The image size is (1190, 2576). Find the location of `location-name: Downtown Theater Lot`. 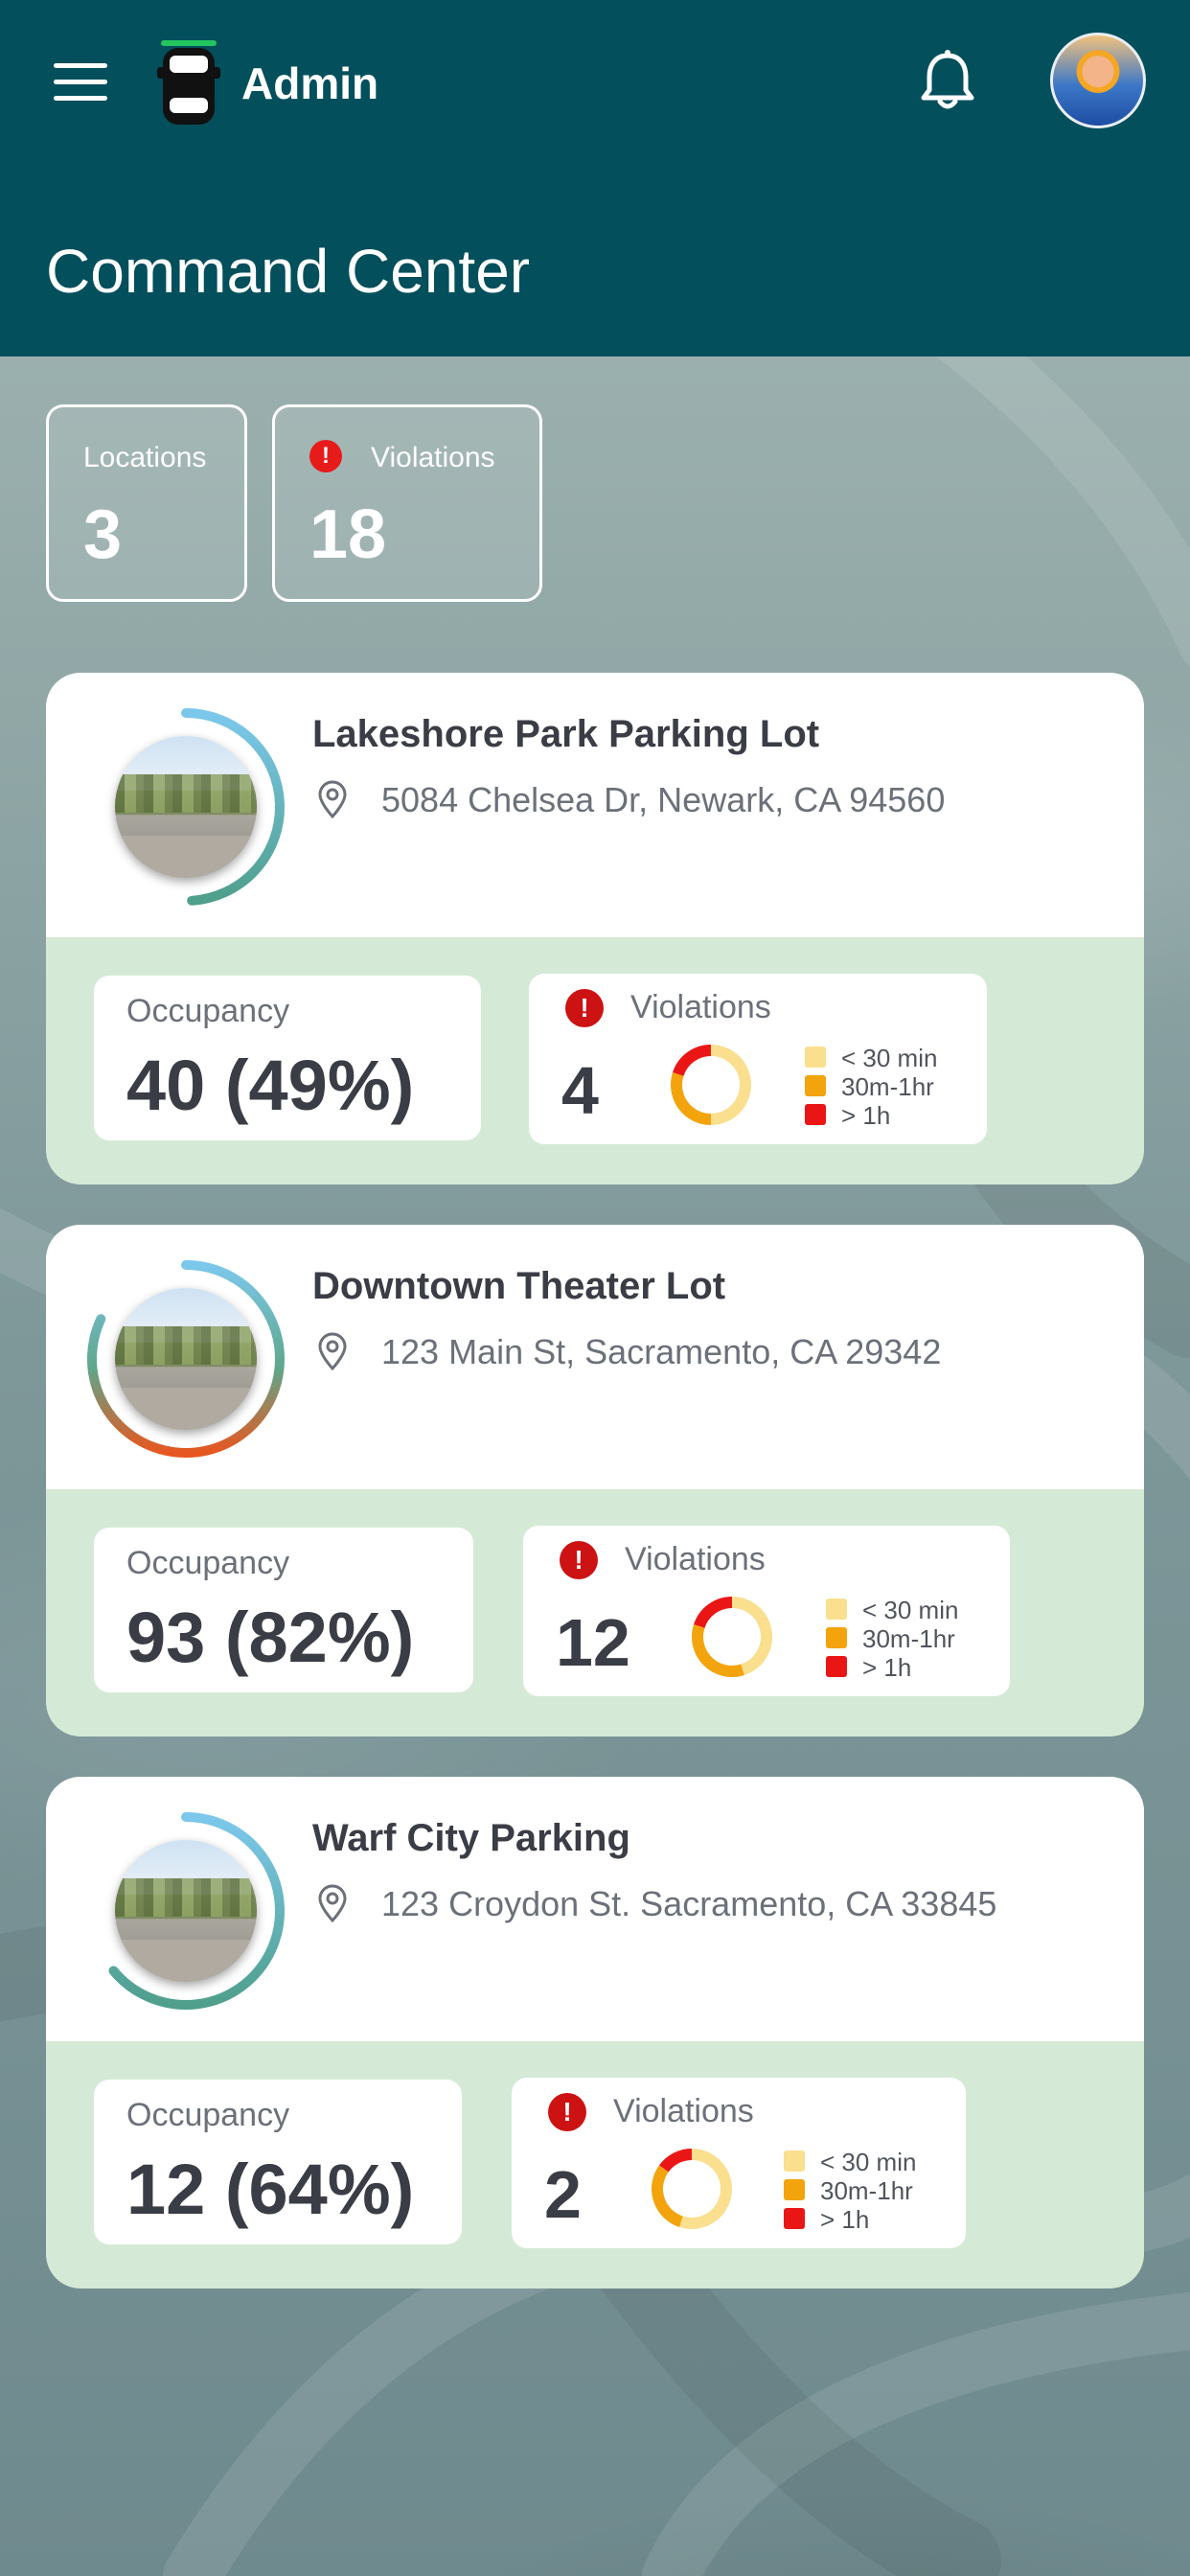

location-name: Downtown Theater Lot is located at coordinates (519, 1286).